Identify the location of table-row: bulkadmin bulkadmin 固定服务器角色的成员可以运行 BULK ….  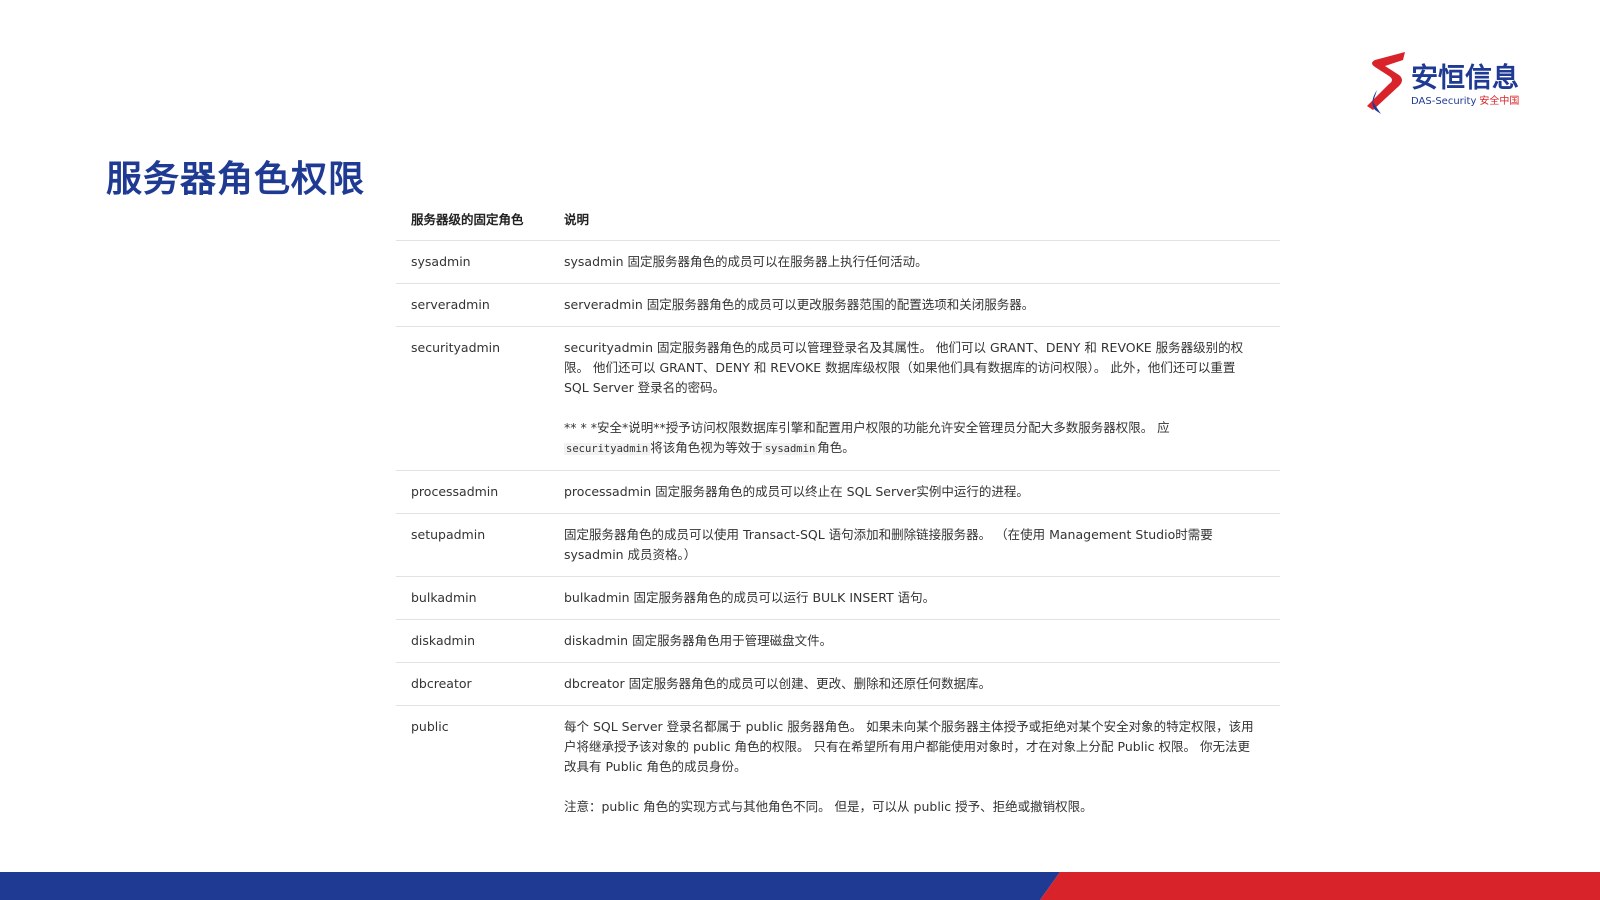
(838, 598).